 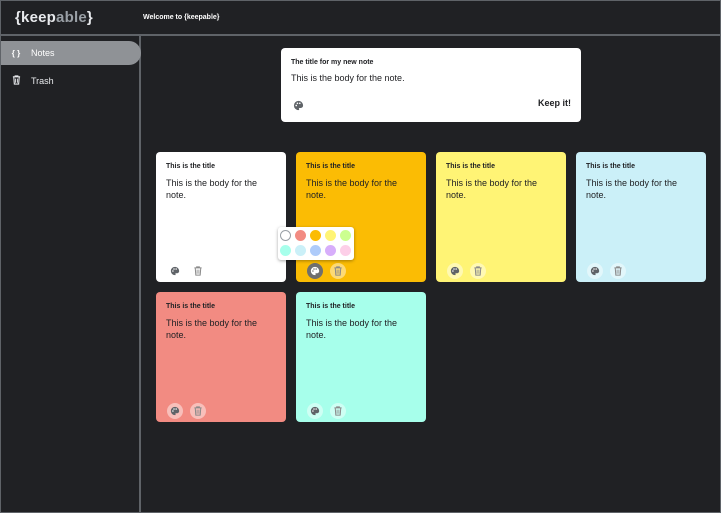 I want to click on logo-keep: keep, so click(x=39, y=17).